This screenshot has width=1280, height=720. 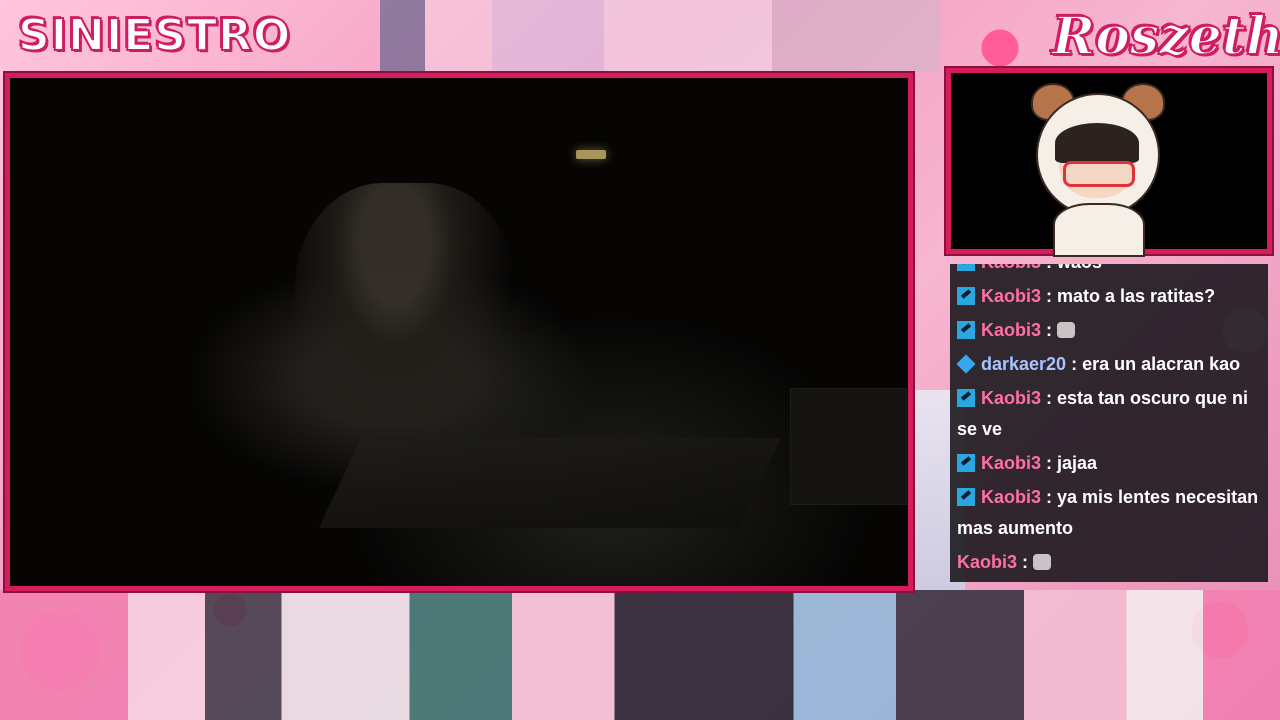 What do you see at coordinates (1097, 143) in the screenshot?
I see `avatar-hair` at bounding box center [1097, 143].